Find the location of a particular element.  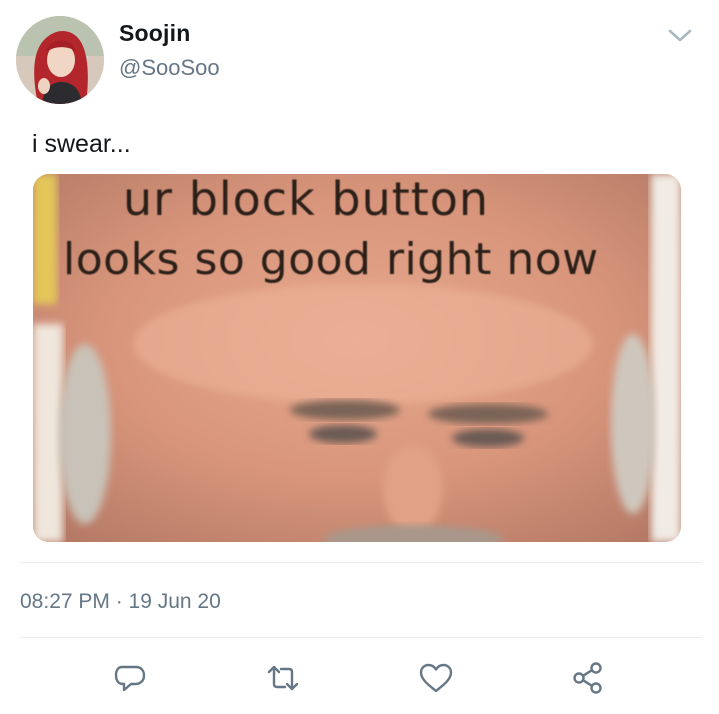

display-name: Soojin is located at coordinates (154, 33).